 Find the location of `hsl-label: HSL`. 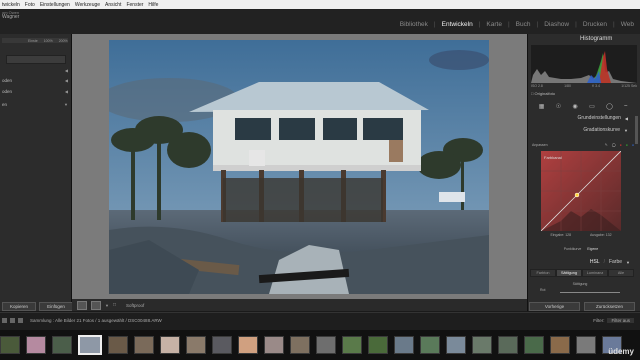

hsl-label: HSL is located at coordinates (595, 262).